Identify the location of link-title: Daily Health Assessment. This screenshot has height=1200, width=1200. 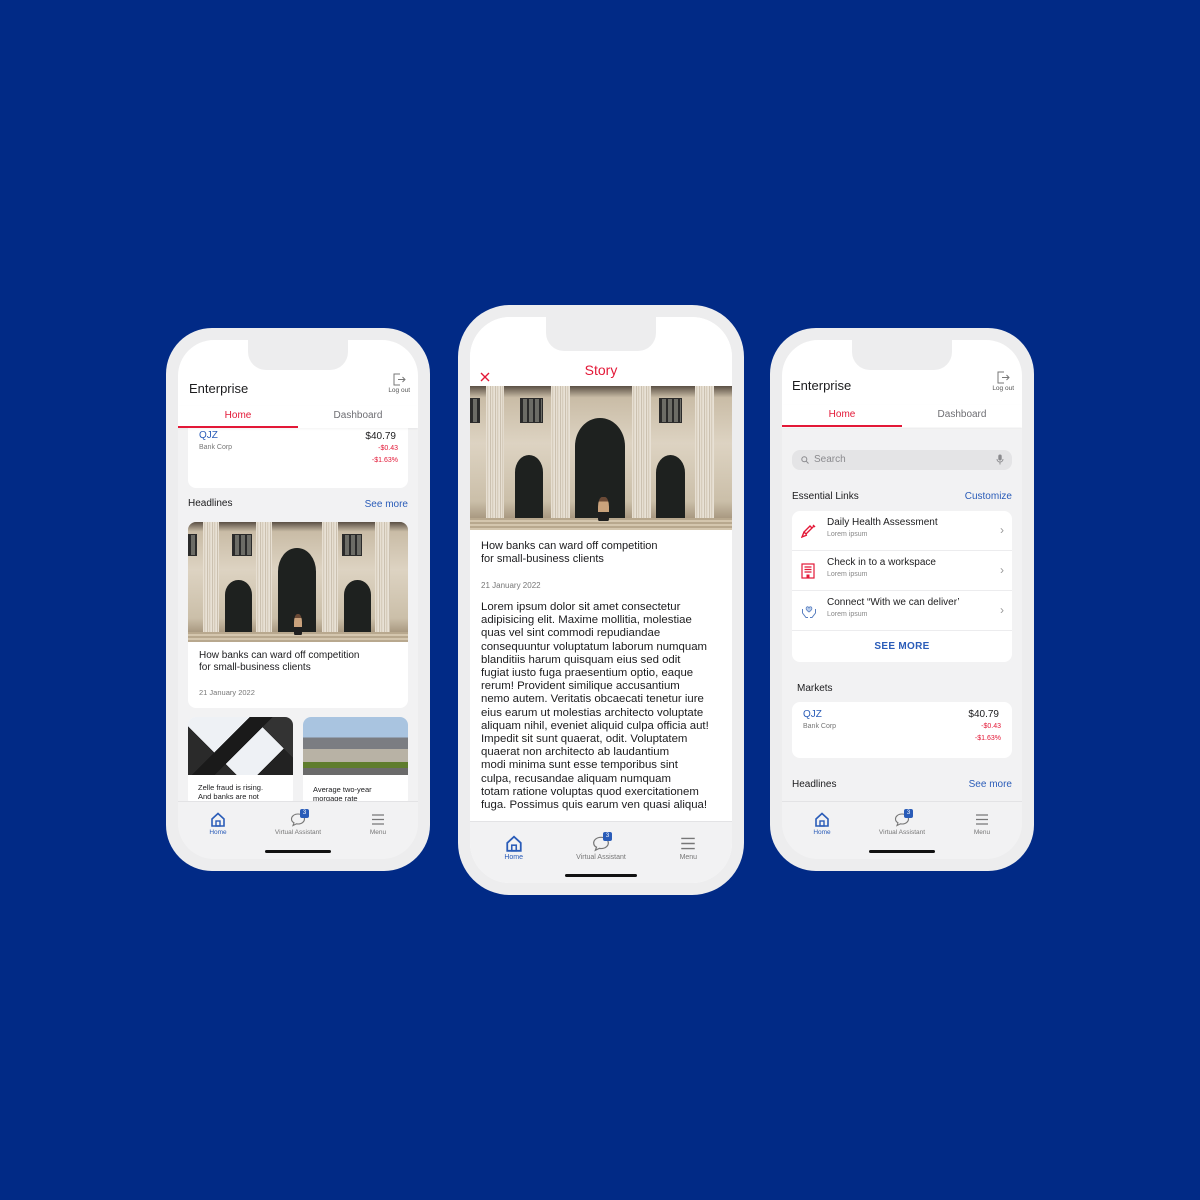
(882, 522).